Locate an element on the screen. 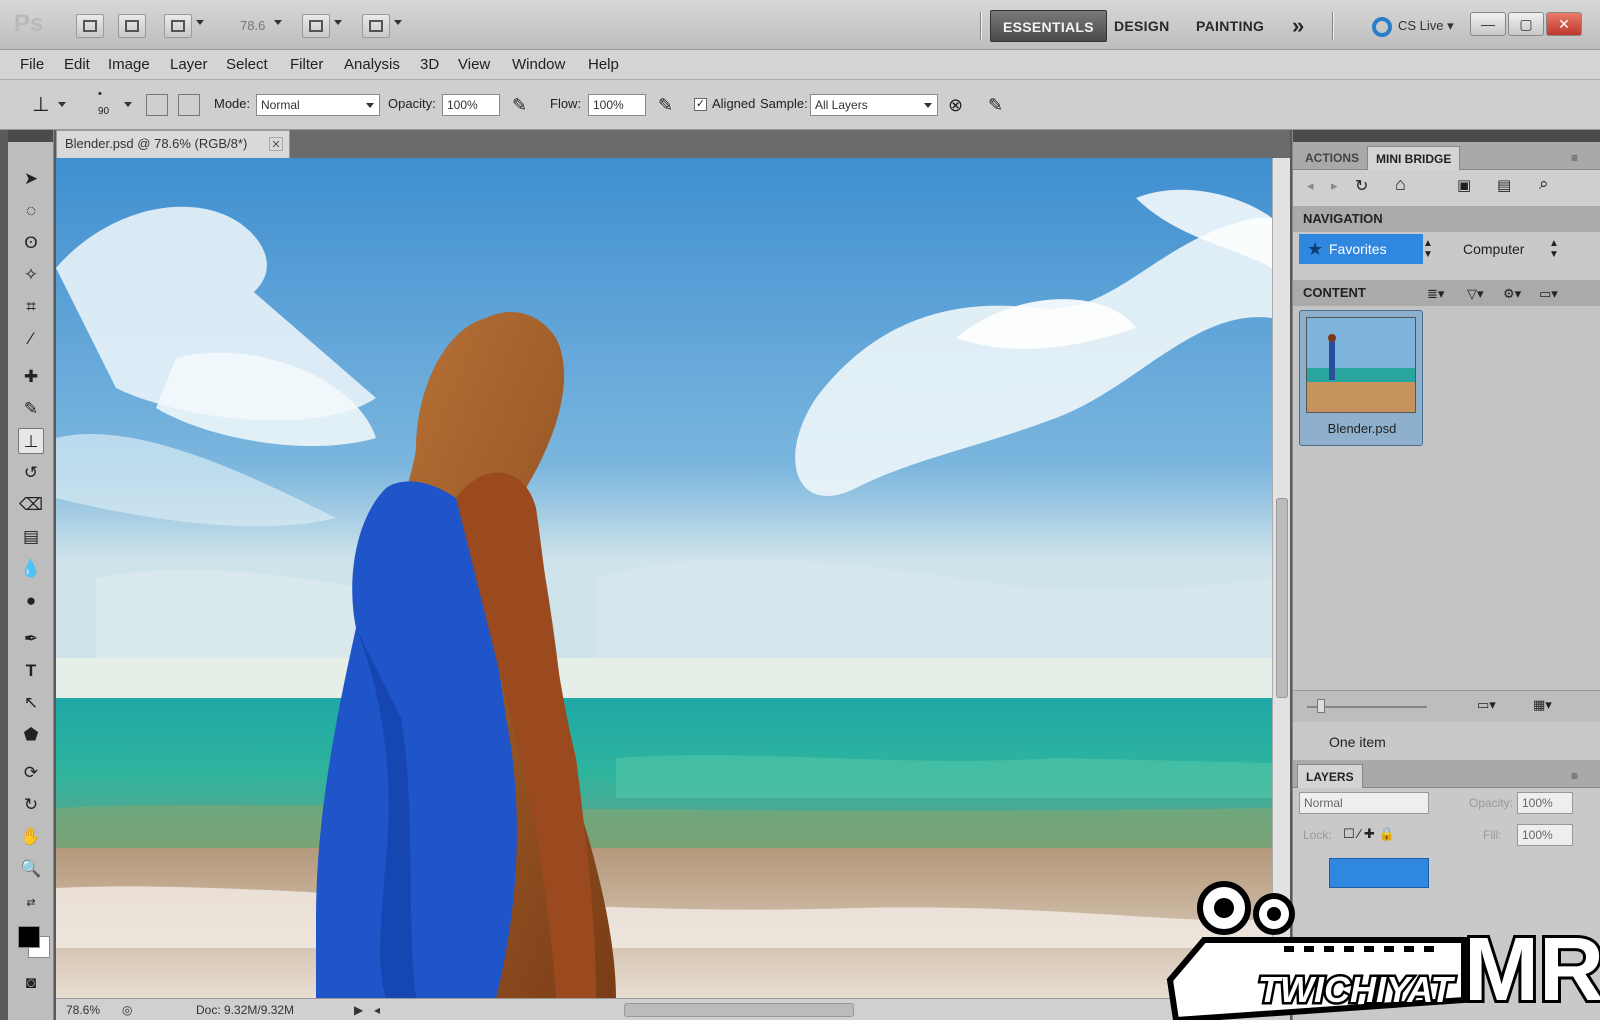 This screenshot has width=1600, height=1020. opacity-field: 100% is located at coordinates (471, 105).